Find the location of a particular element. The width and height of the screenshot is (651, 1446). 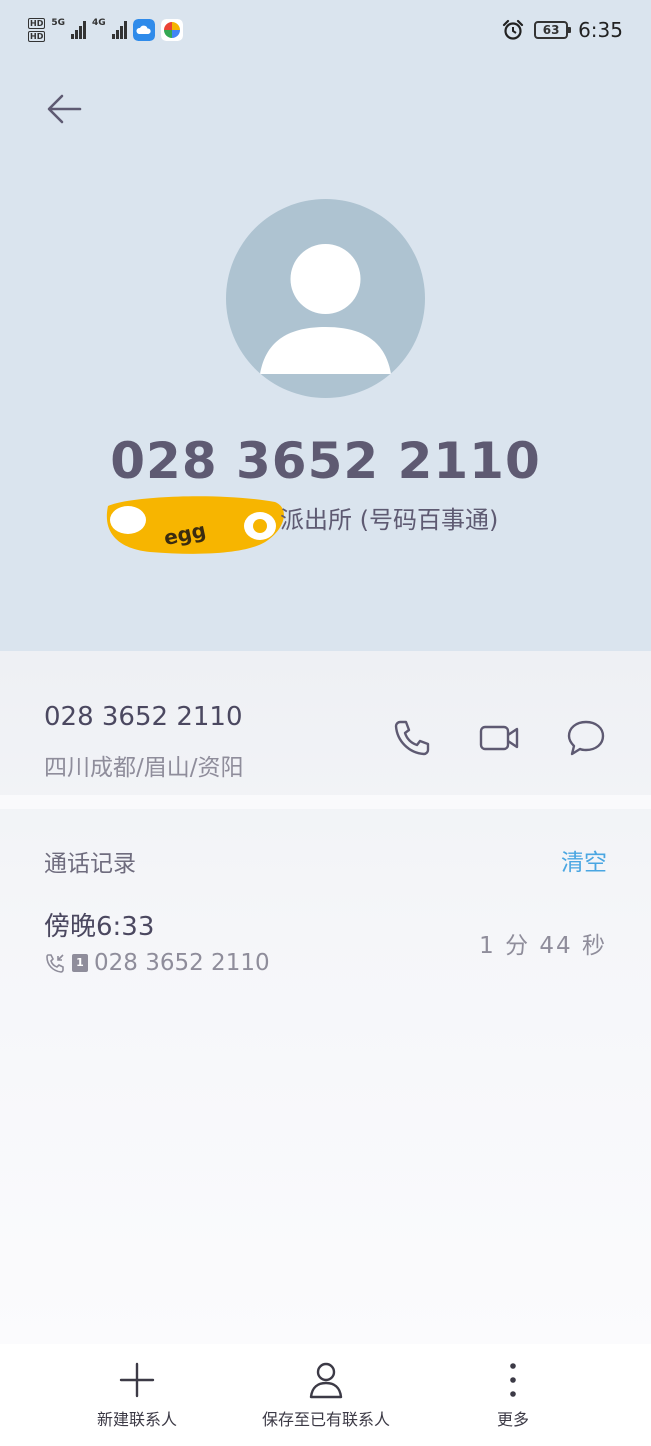

hd-badges: HD HD is located at coordinates (37, 30).